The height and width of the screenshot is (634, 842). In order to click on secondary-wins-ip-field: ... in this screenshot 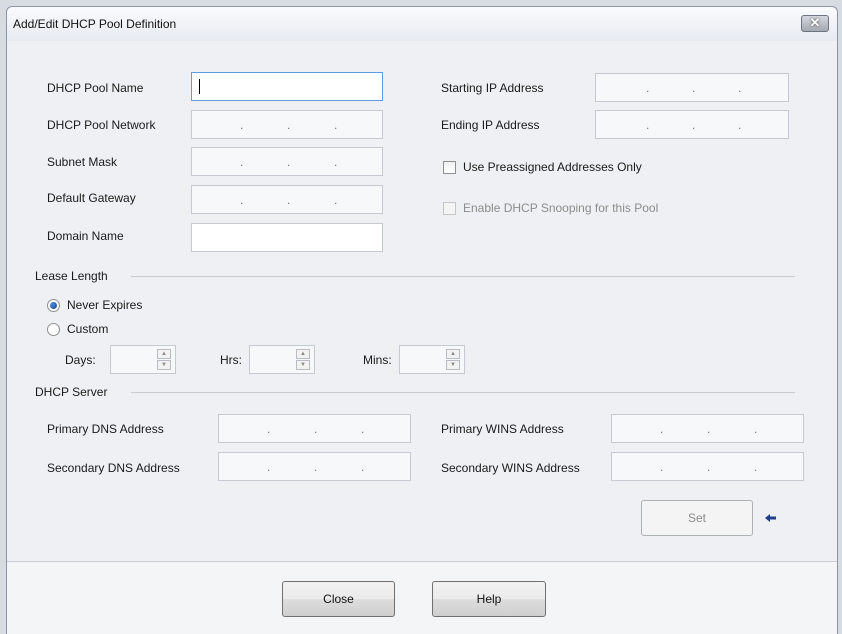, I will do `click(707, 466)`.